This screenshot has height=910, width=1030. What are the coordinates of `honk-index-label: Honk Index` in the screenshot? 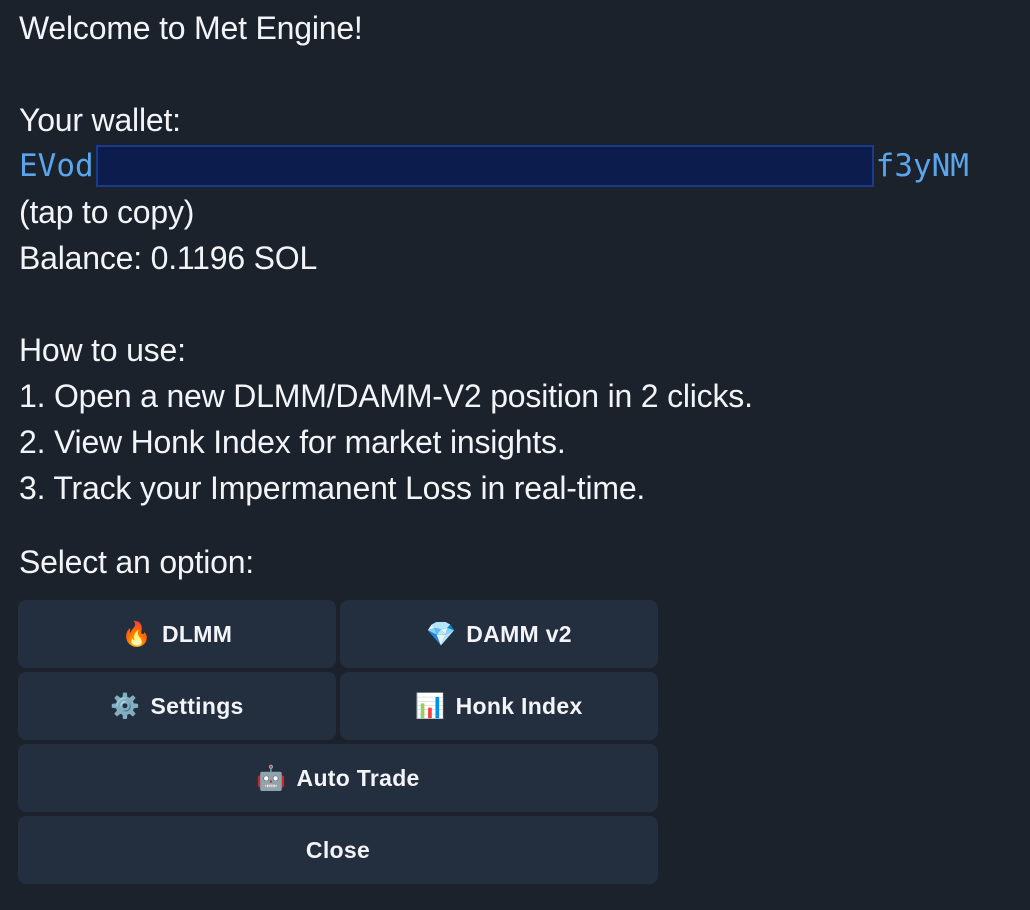 It's located at (519, 705).